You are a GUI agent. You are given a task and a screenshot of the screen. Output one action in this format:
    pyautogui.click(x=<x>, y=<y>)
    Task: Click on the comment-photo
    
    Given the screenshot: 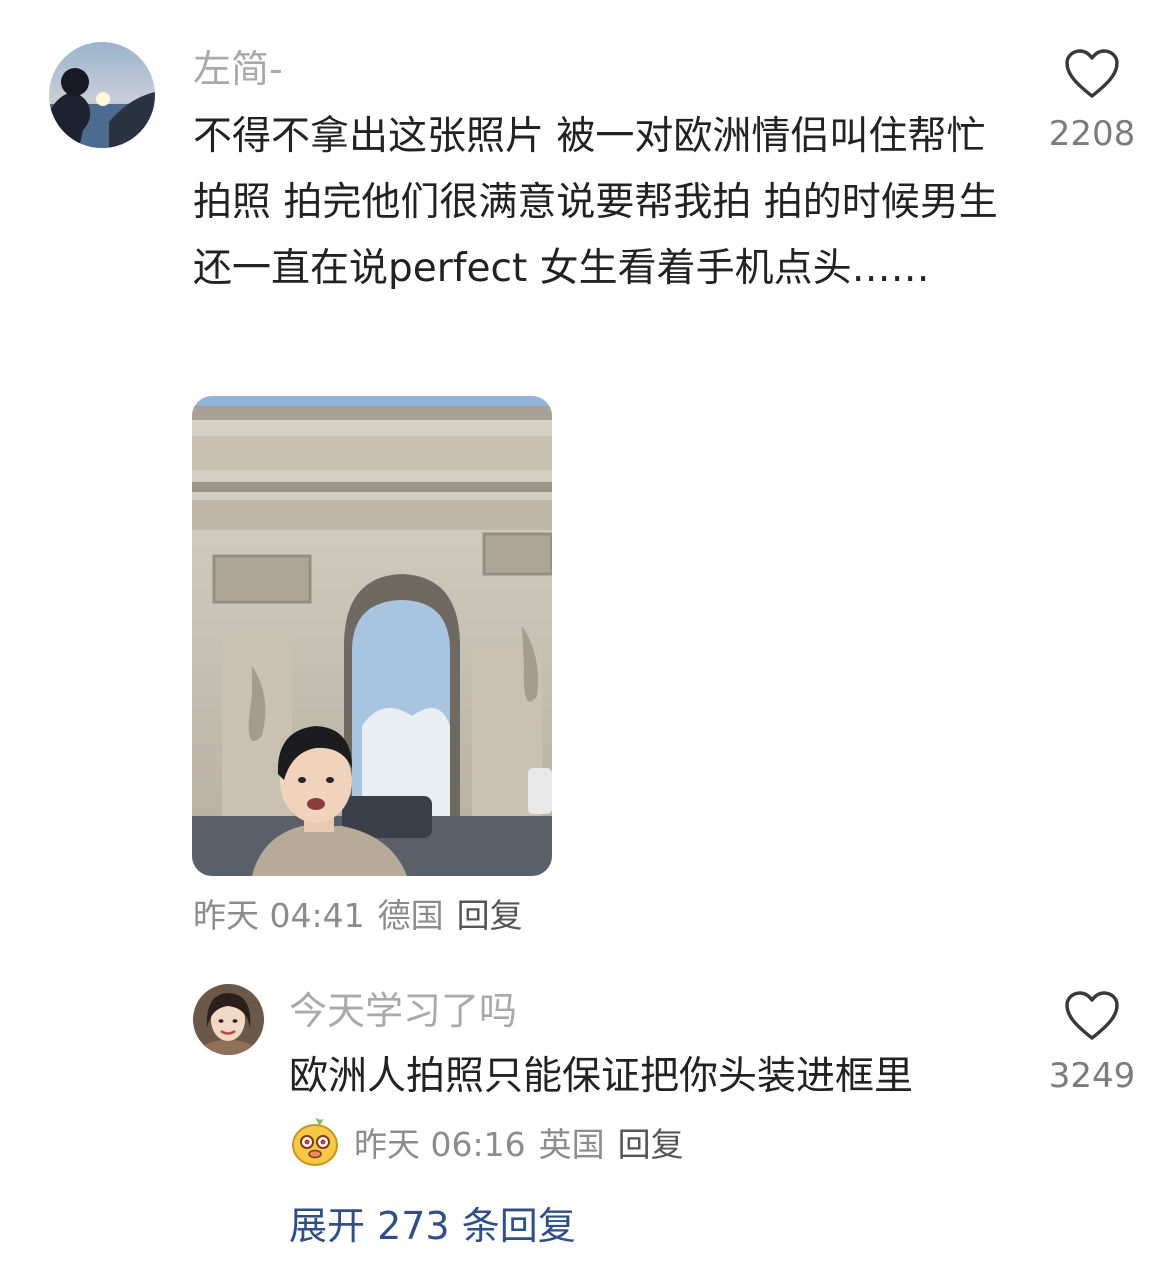 What is the action you would take?
    pyautogui.click(x=372, y=636)
    